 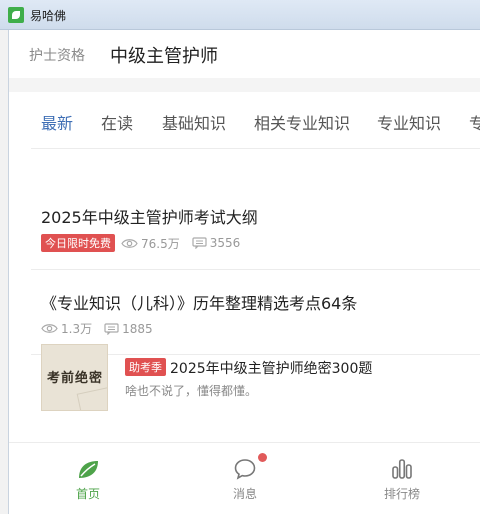 What do you see at coordinates (149, 216) in the screenshot?
I see `item-title: 2025年中级主管护师考试大纲` at bounding box center [149, 216].